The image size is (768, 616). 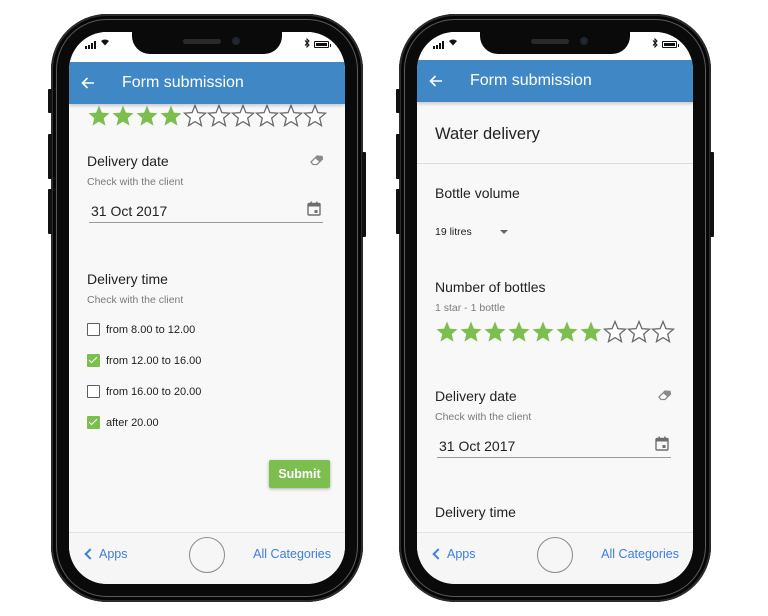 What do you see at coordinates (453, 232) in the screenshot?
I see `dropdown-value: 19 litres` at bounding box center [453, 232].